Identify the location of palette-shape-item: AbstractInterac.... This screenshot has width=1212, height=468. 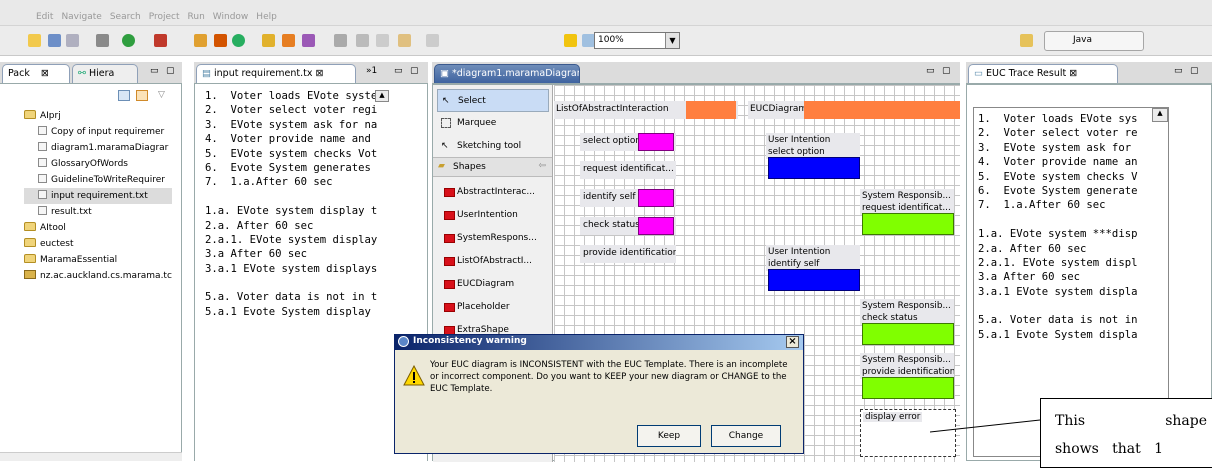
(493, 192).